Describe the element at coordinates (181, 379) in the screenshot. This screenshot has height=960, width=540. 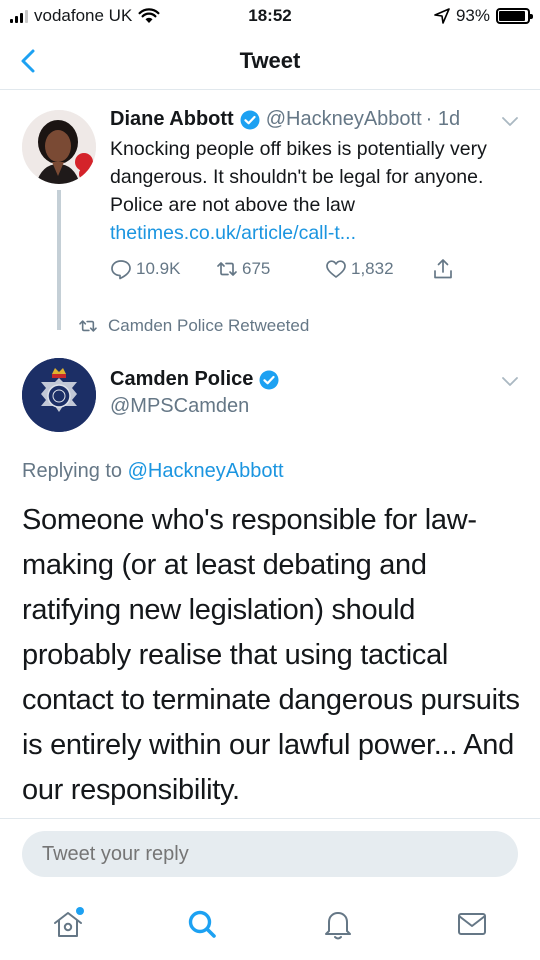
I see `author-name: Camden Police` at that location.